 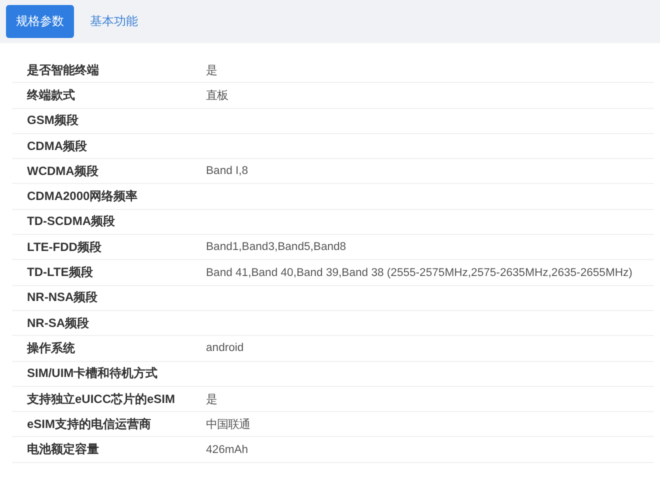 What do you see at coordinates (62, 449) in the screenshot?
I see `spec-label: 电池额定容量` at bounding box center [62, 449].